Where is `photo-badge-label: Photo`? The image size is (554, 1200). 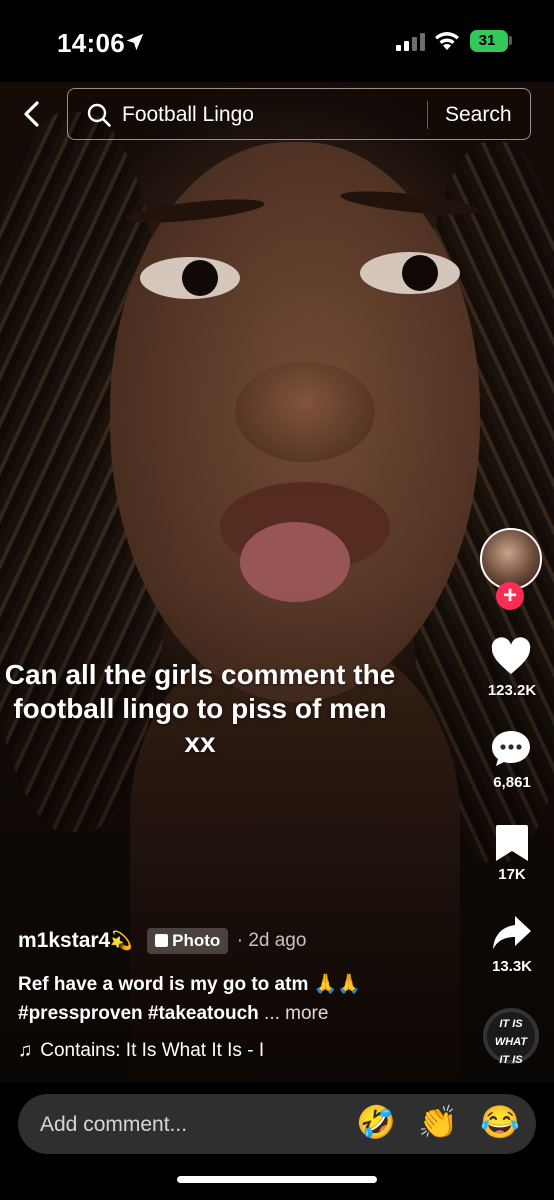 photo-badge-label: Photo is located at coordinates (196, 940).